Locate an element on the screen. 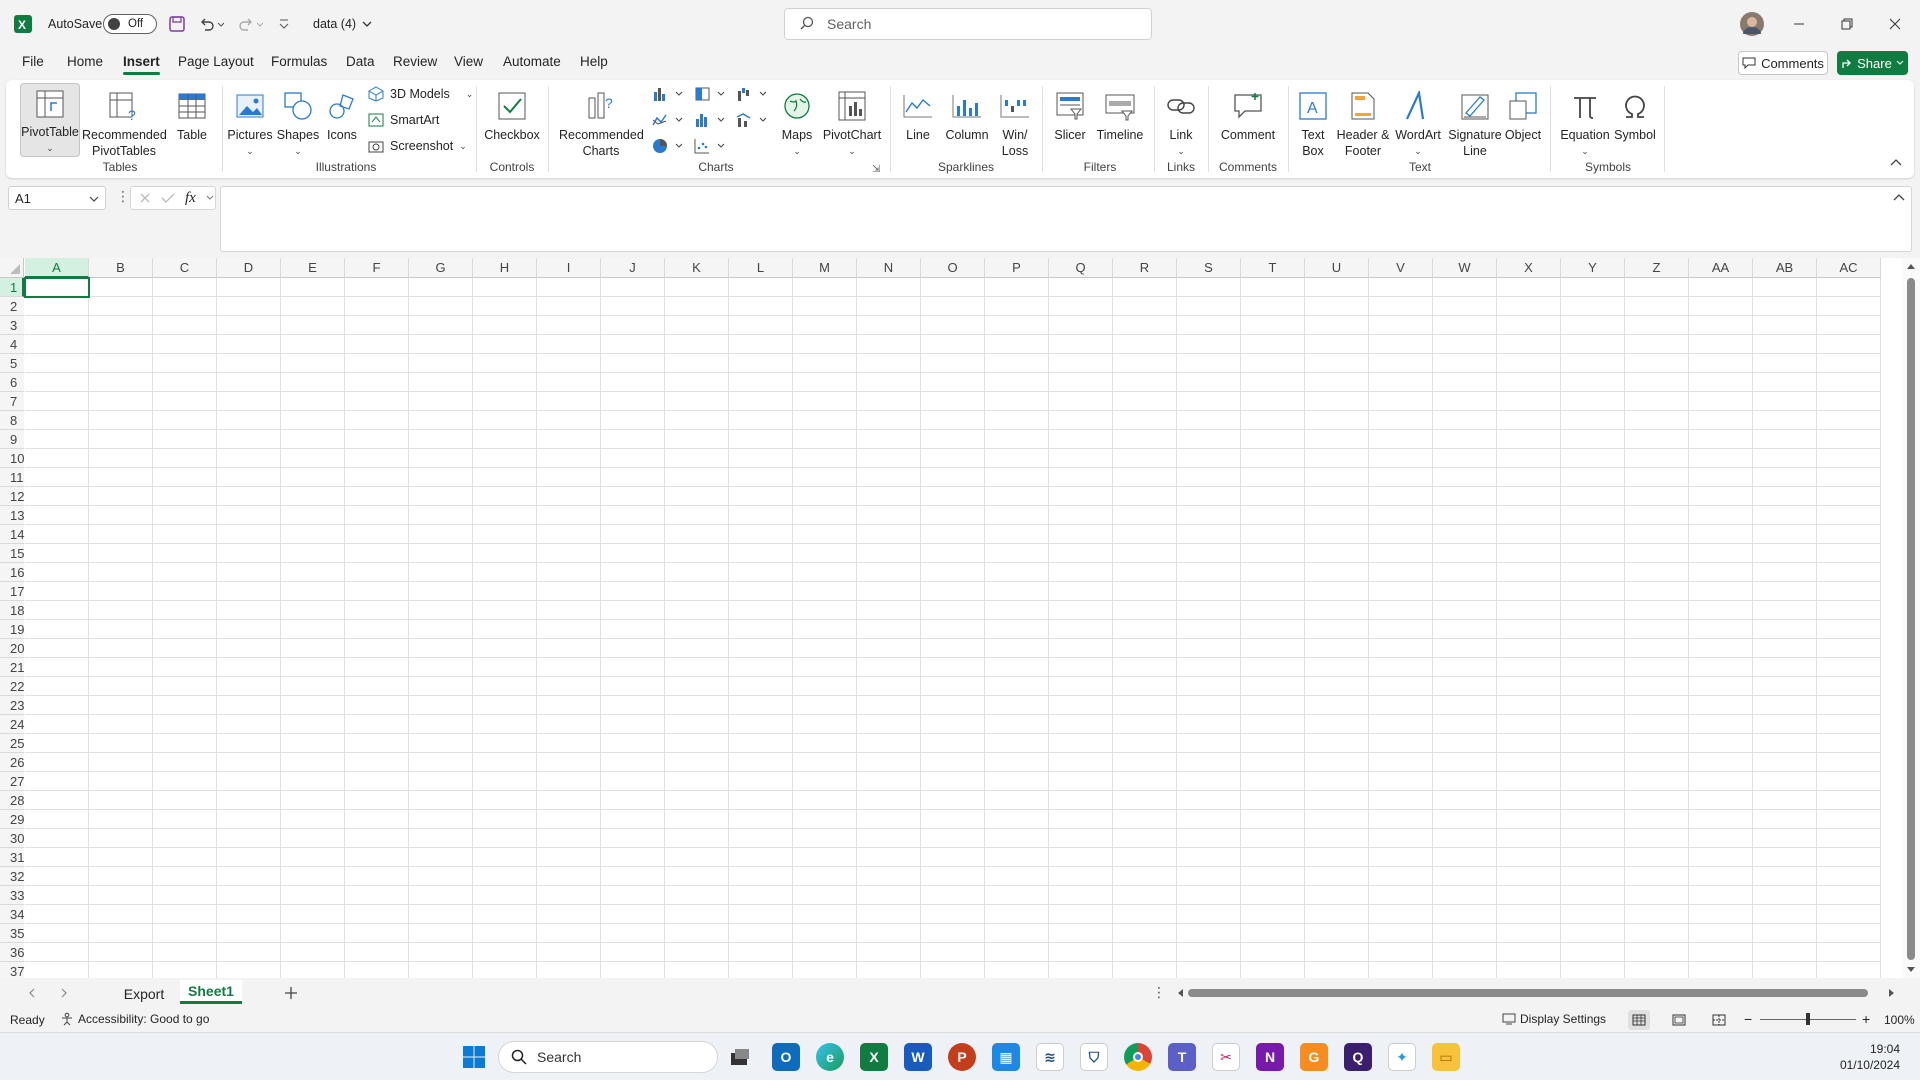 This screenshot has width=1920, height=1080. collapse-formula-bar-icon is located at coordinates (1899, 197).